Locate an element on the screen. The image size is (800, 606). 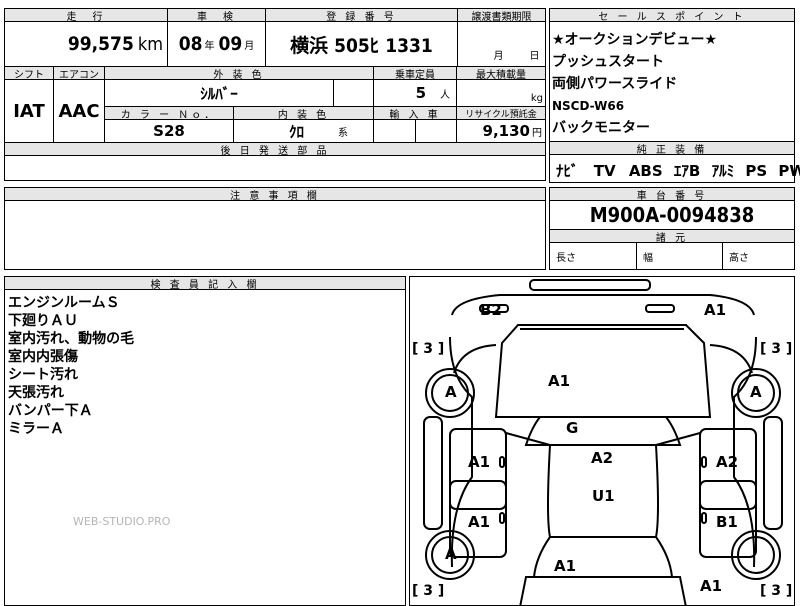
transfer-deadline-header: 譲渡書類期限 is located at coordinates (501, 15).